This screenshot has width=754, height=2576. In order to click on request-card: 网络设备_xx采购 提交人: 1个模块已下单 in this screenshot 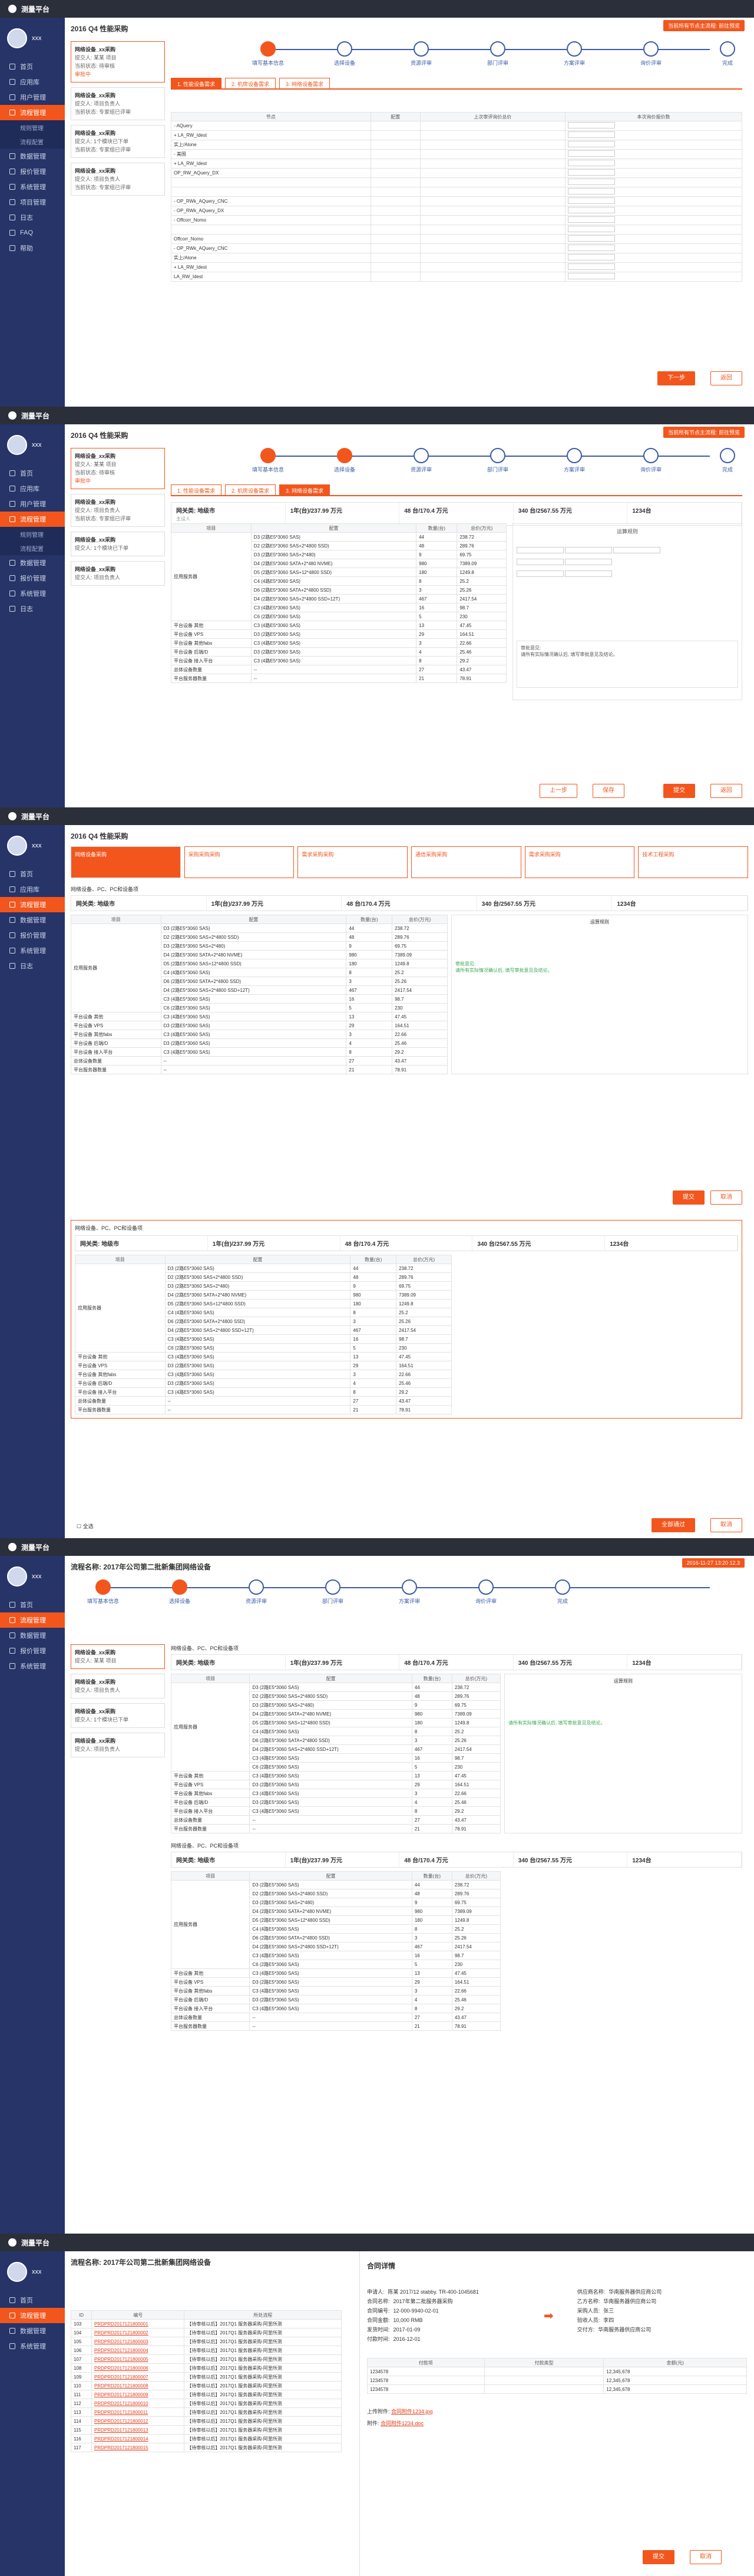, I will do `click(118, 544)`.